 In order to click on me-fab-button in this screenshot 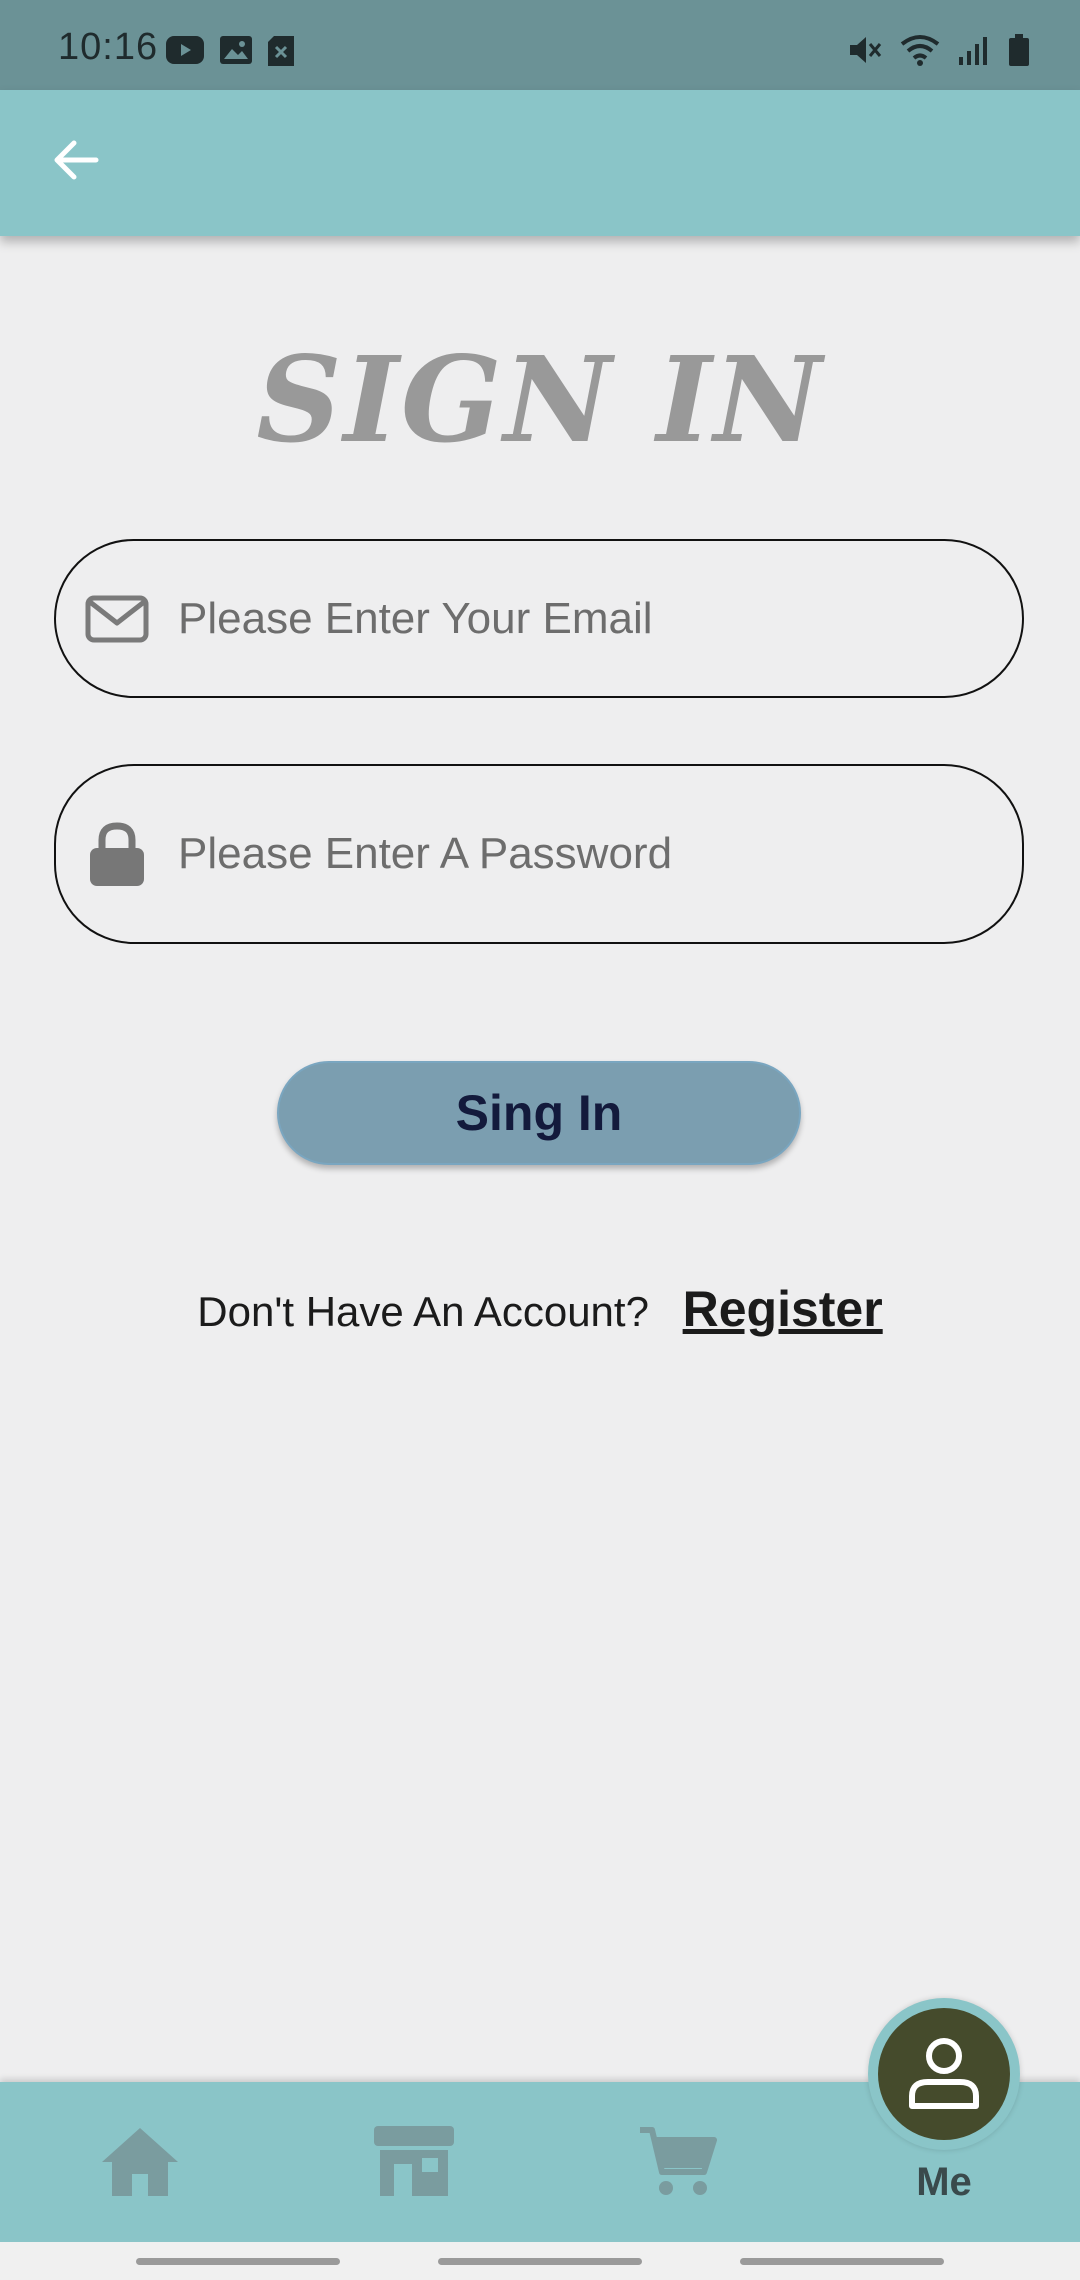, I will do `click(944, 2074)`.